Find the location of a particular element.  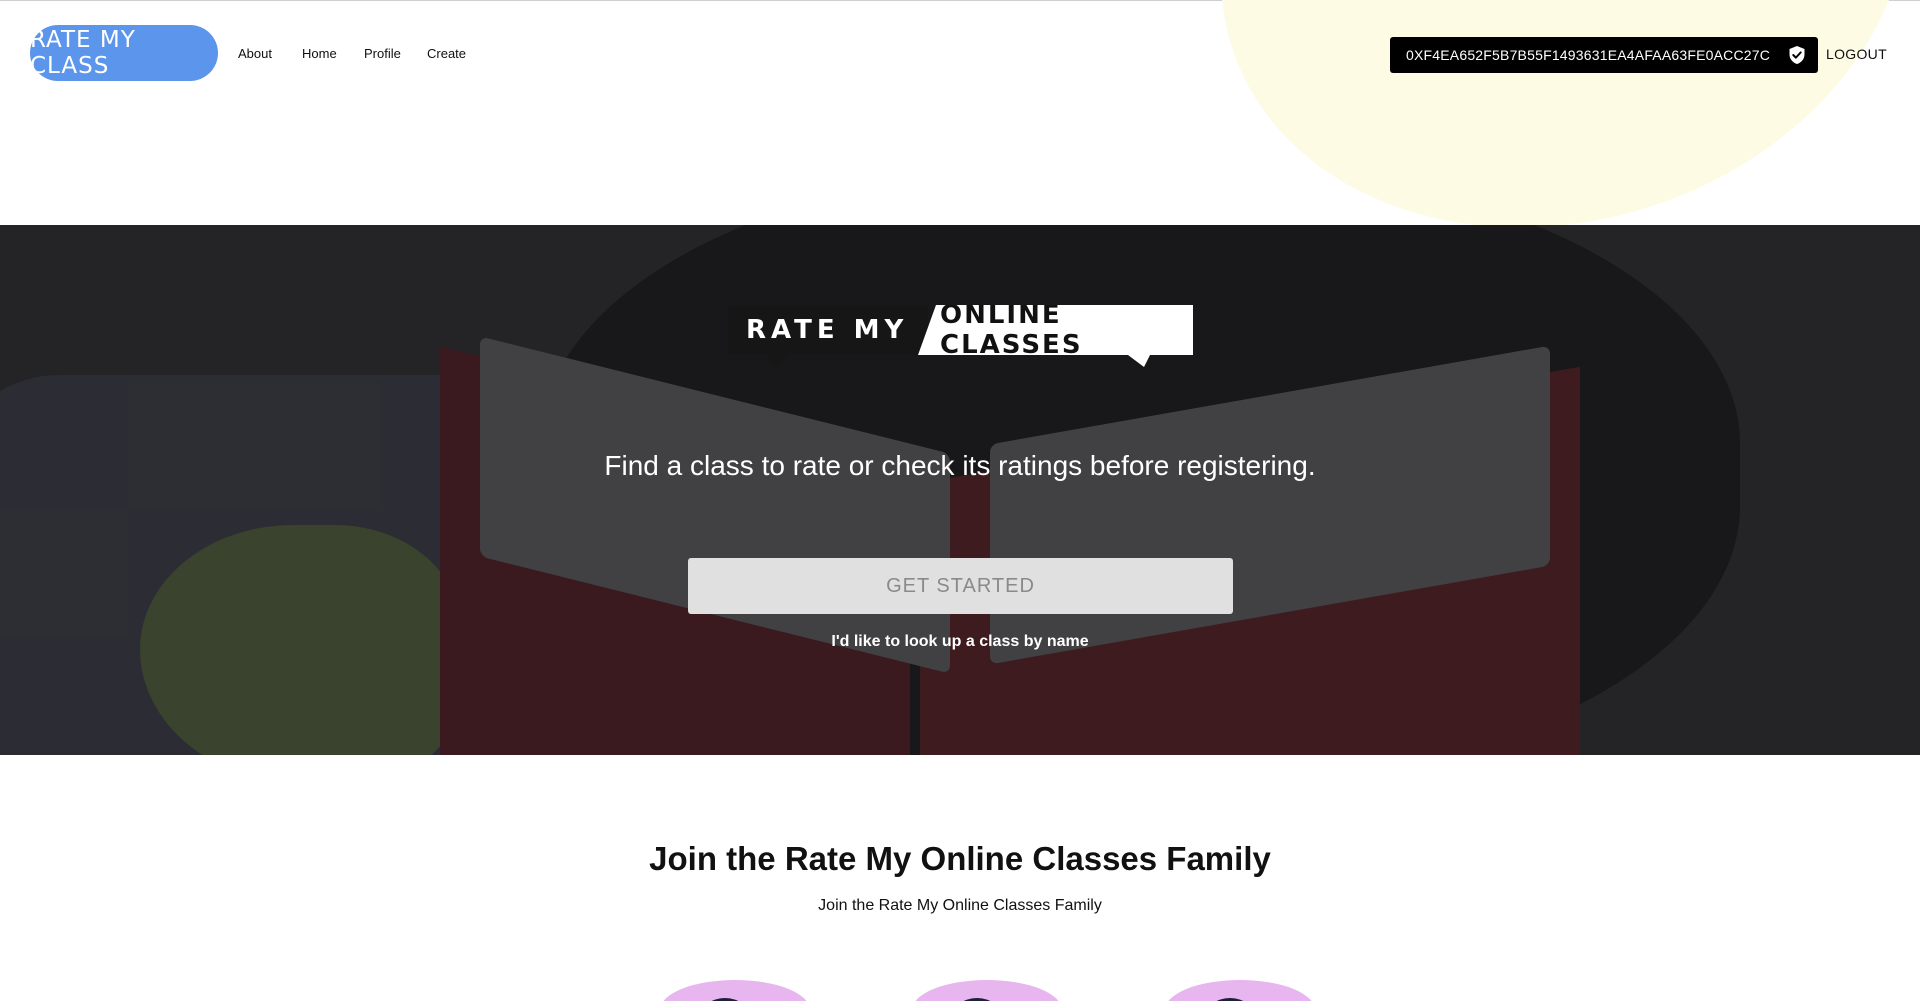

brand-speech-tail-right is located at coordinates (1139, 361).